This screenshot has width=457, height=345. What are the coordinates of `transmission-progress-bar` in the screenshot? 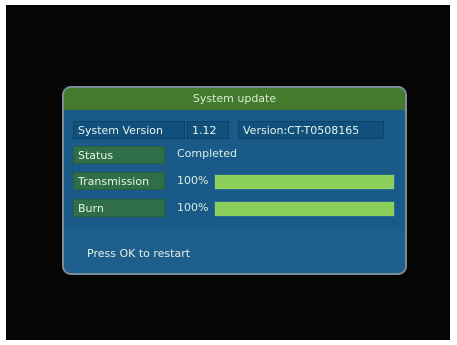 It's located at (304, 182).